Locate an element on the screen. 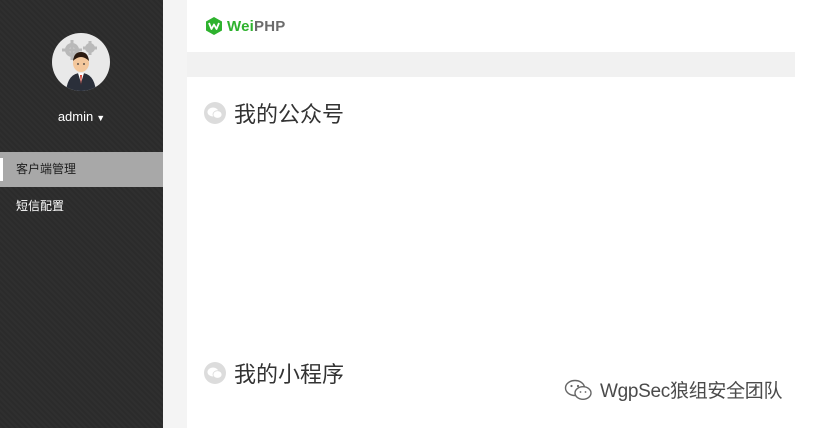  logo-text-wei: Wei is located at coordinates (240, 26).